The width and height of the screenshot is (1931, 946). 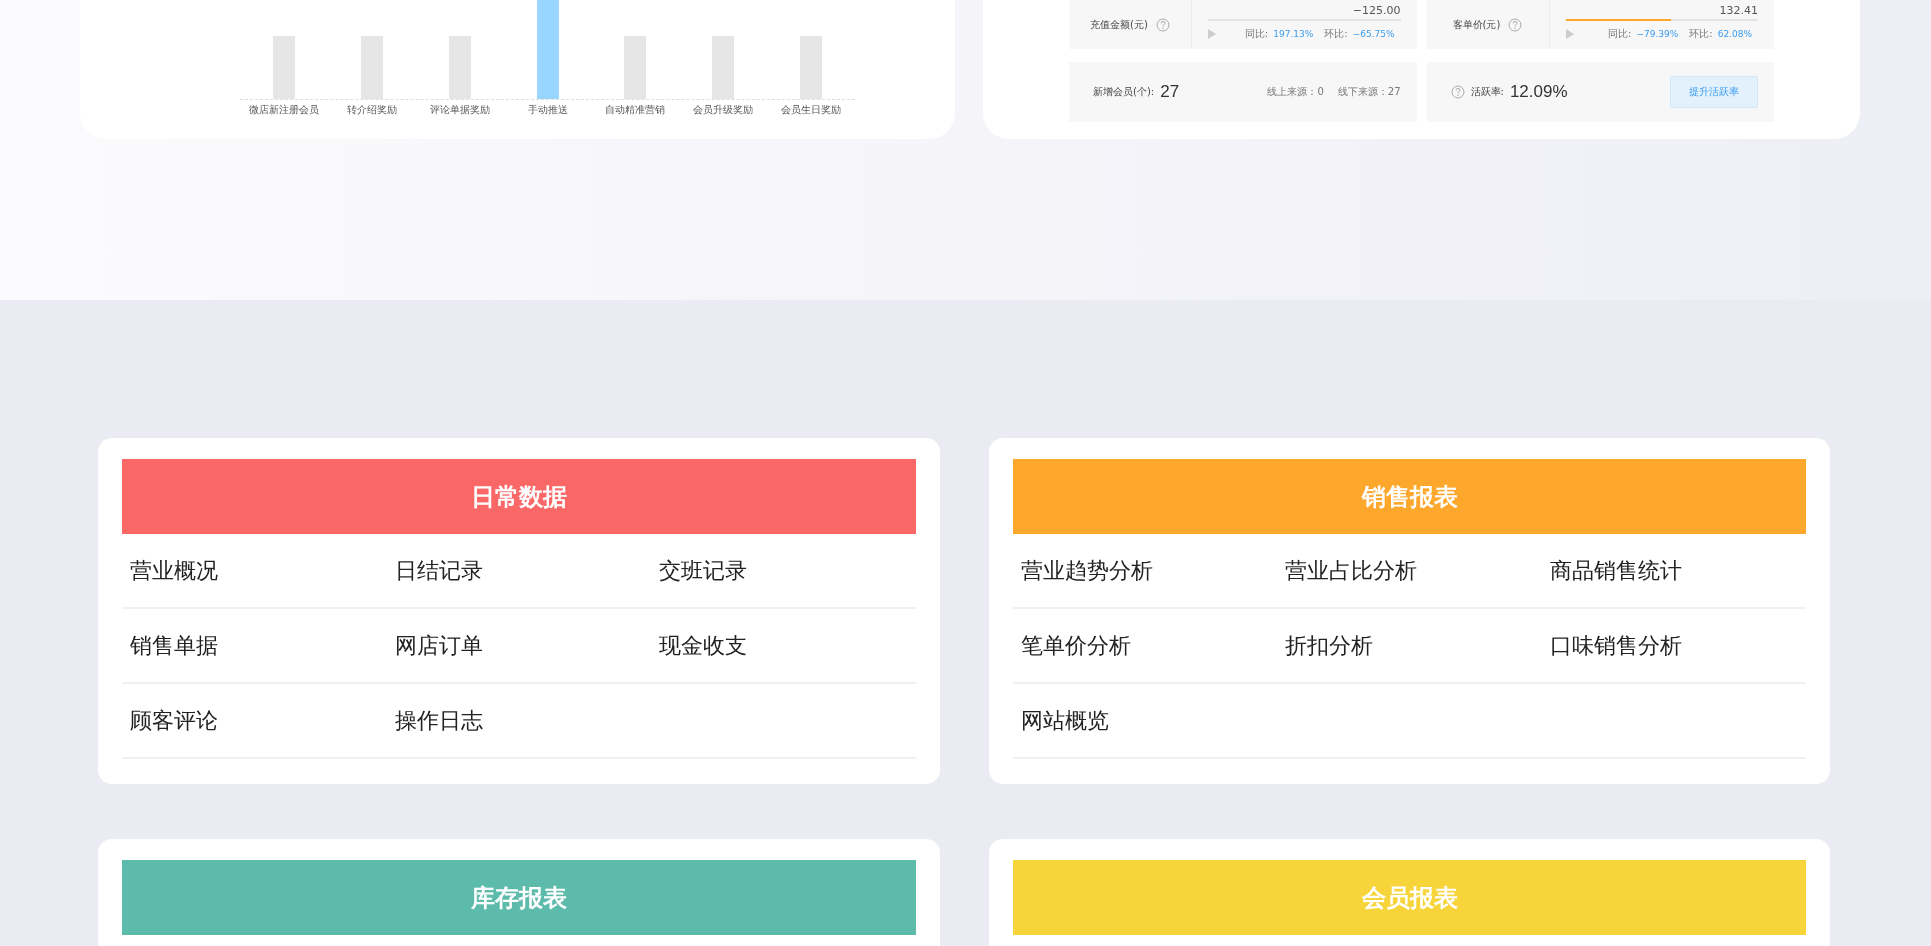 What do you see at coordinates (1076, 645) in the screenshot?
I see `report-link: 笔单价分析` at bounding box center [1076, 645].